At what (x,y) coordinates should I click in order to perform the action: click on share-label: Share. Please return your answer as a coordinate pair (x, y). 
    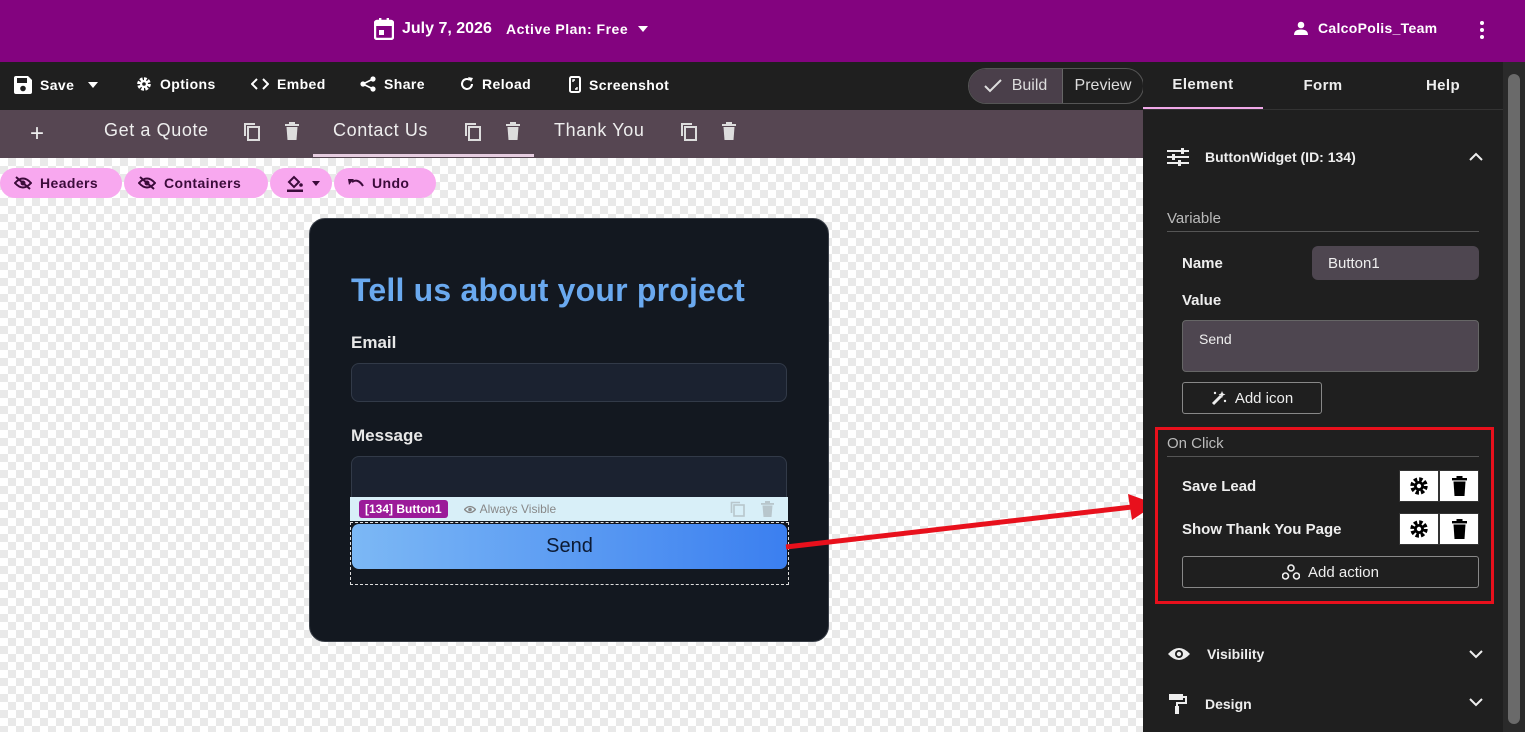
    Looking at the image, I should click on (404, 84).